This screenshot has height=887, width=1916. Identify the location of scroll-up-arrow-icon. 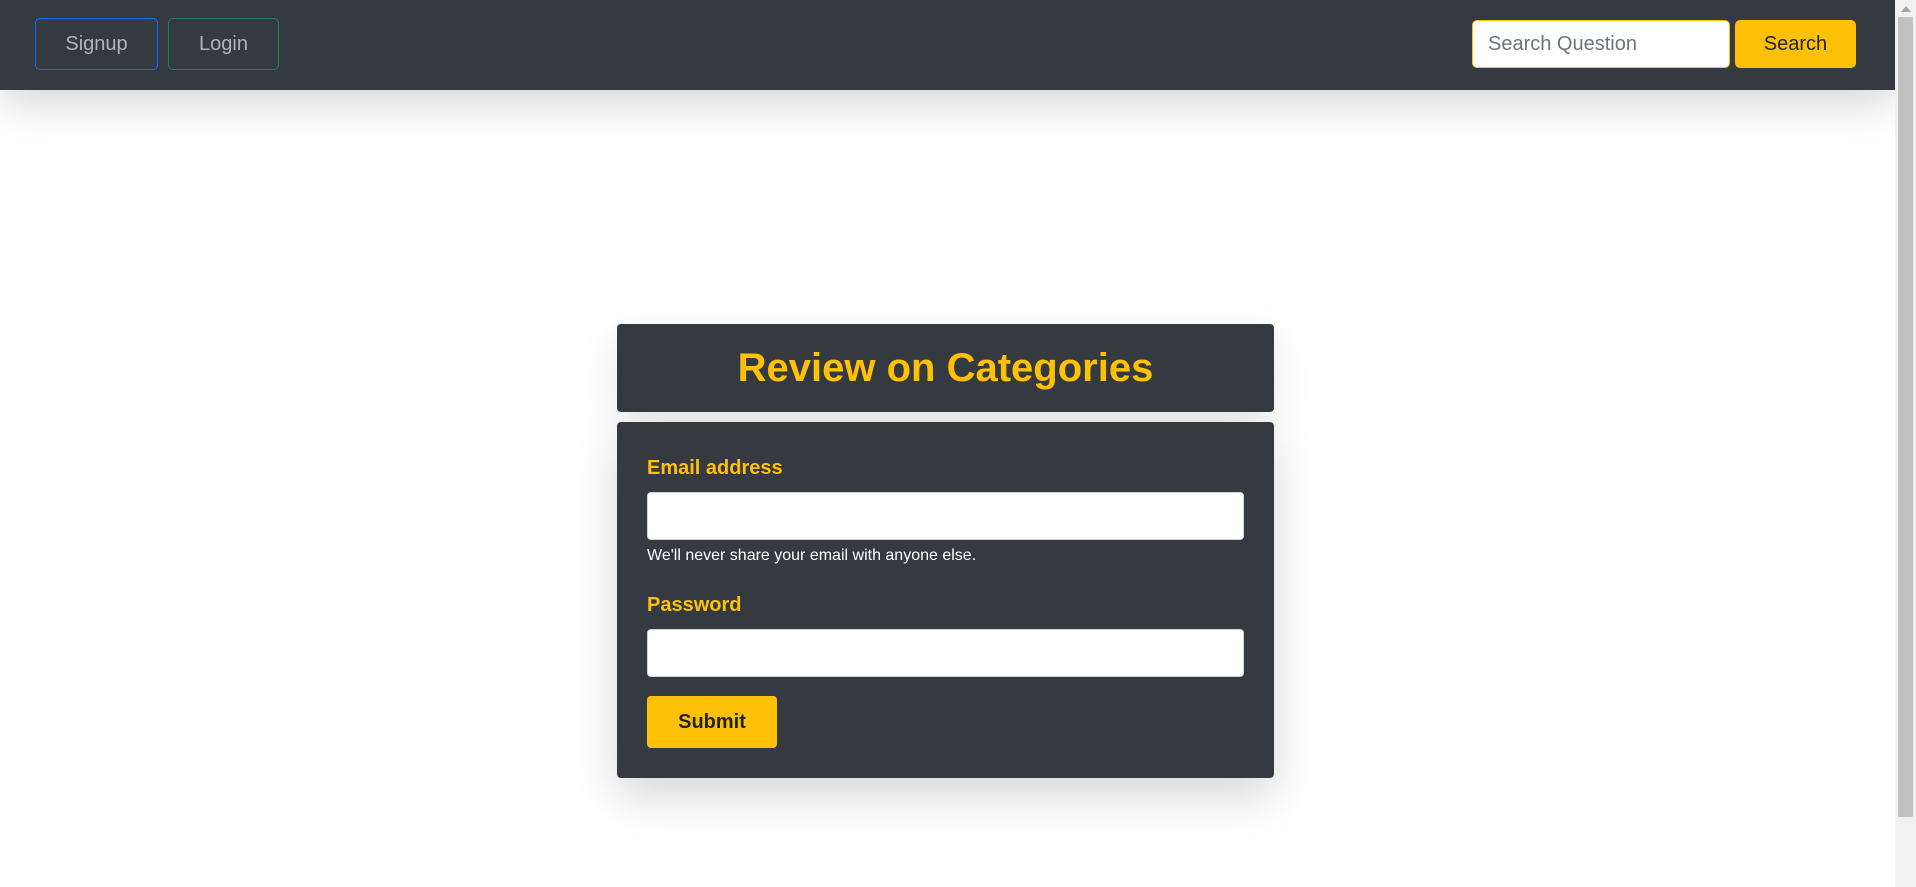
(1905, 8).